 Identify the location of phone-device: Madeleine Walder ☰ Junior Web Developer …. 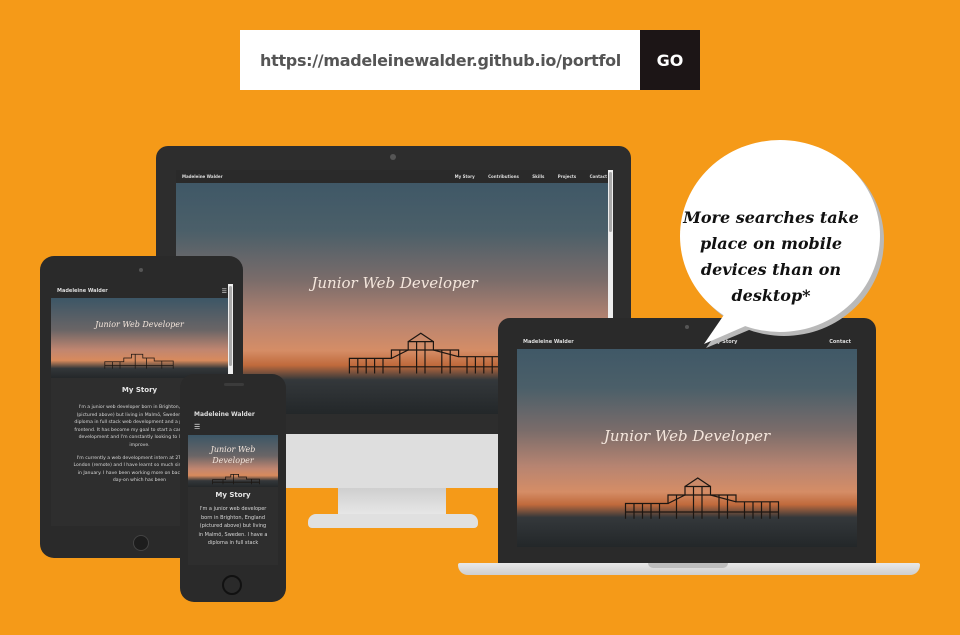
(233, 488).